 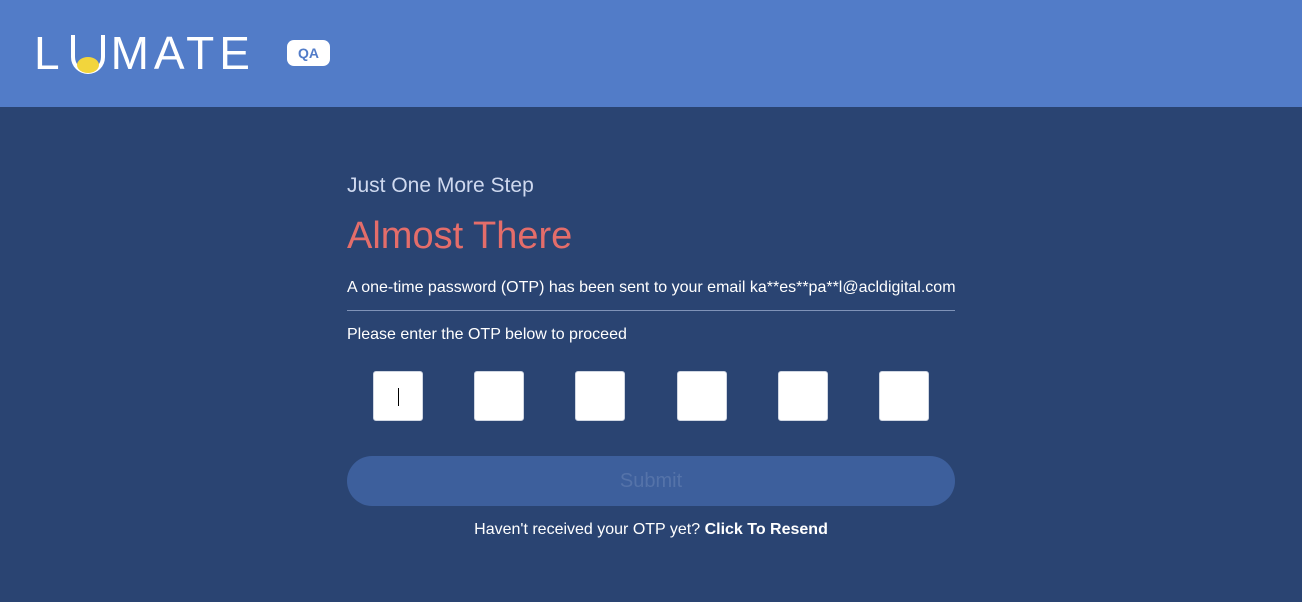 I want to click on otp-digit-4-input, so click(x=702, y=396).